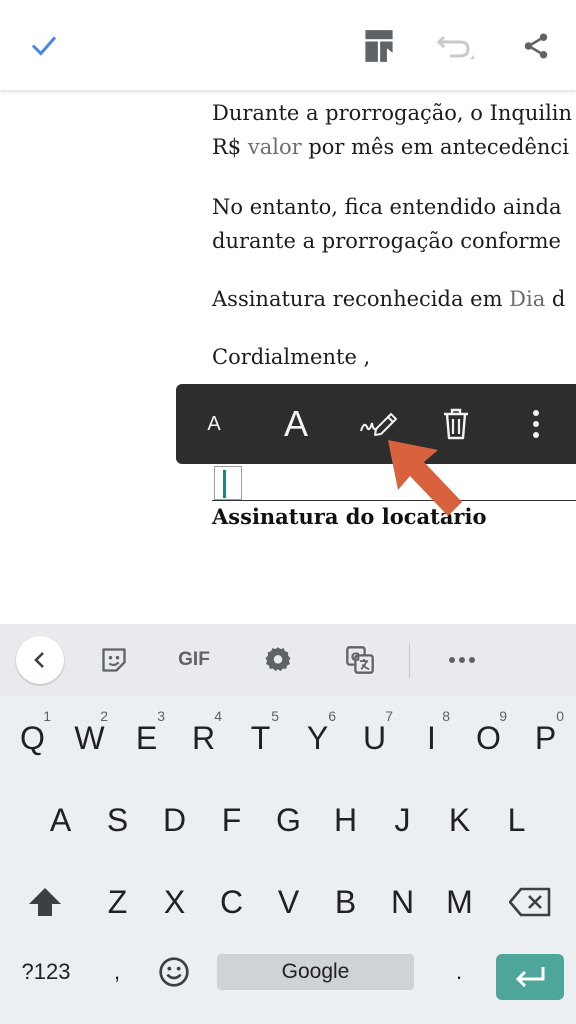  I want to click on more-strip-button, so click(462, 660).